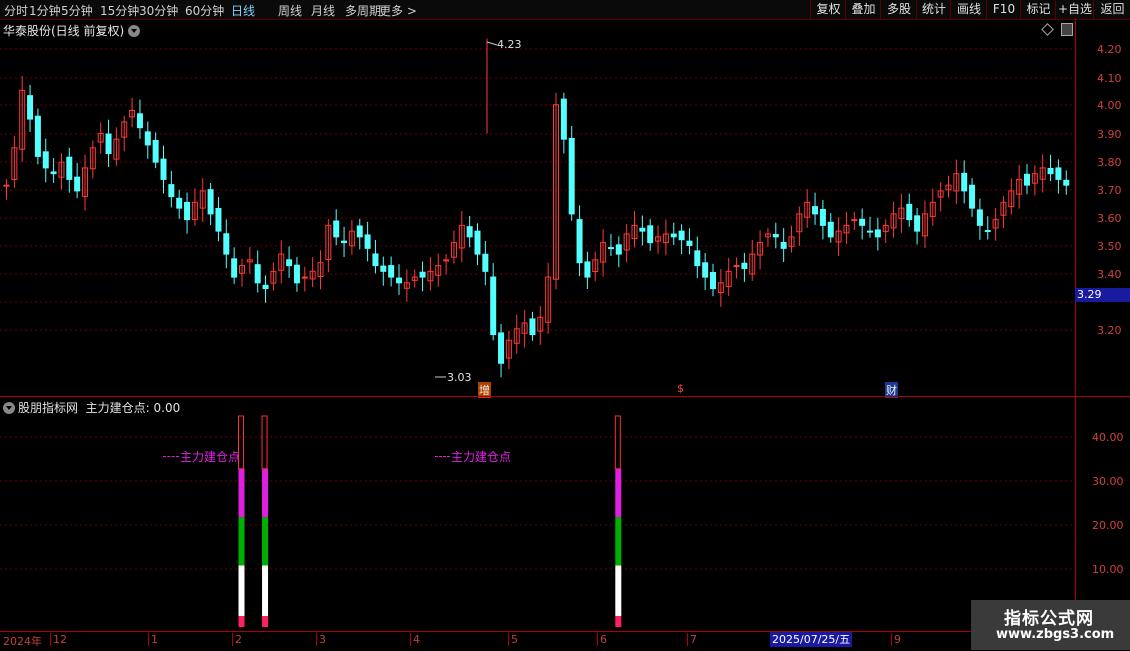 This screenshot has height=651, width=1130. What do you see at coordinates (1109, 190) in the screenshot?
I see `price-tick-label: 3.70` at bounding box center [1109, 190].